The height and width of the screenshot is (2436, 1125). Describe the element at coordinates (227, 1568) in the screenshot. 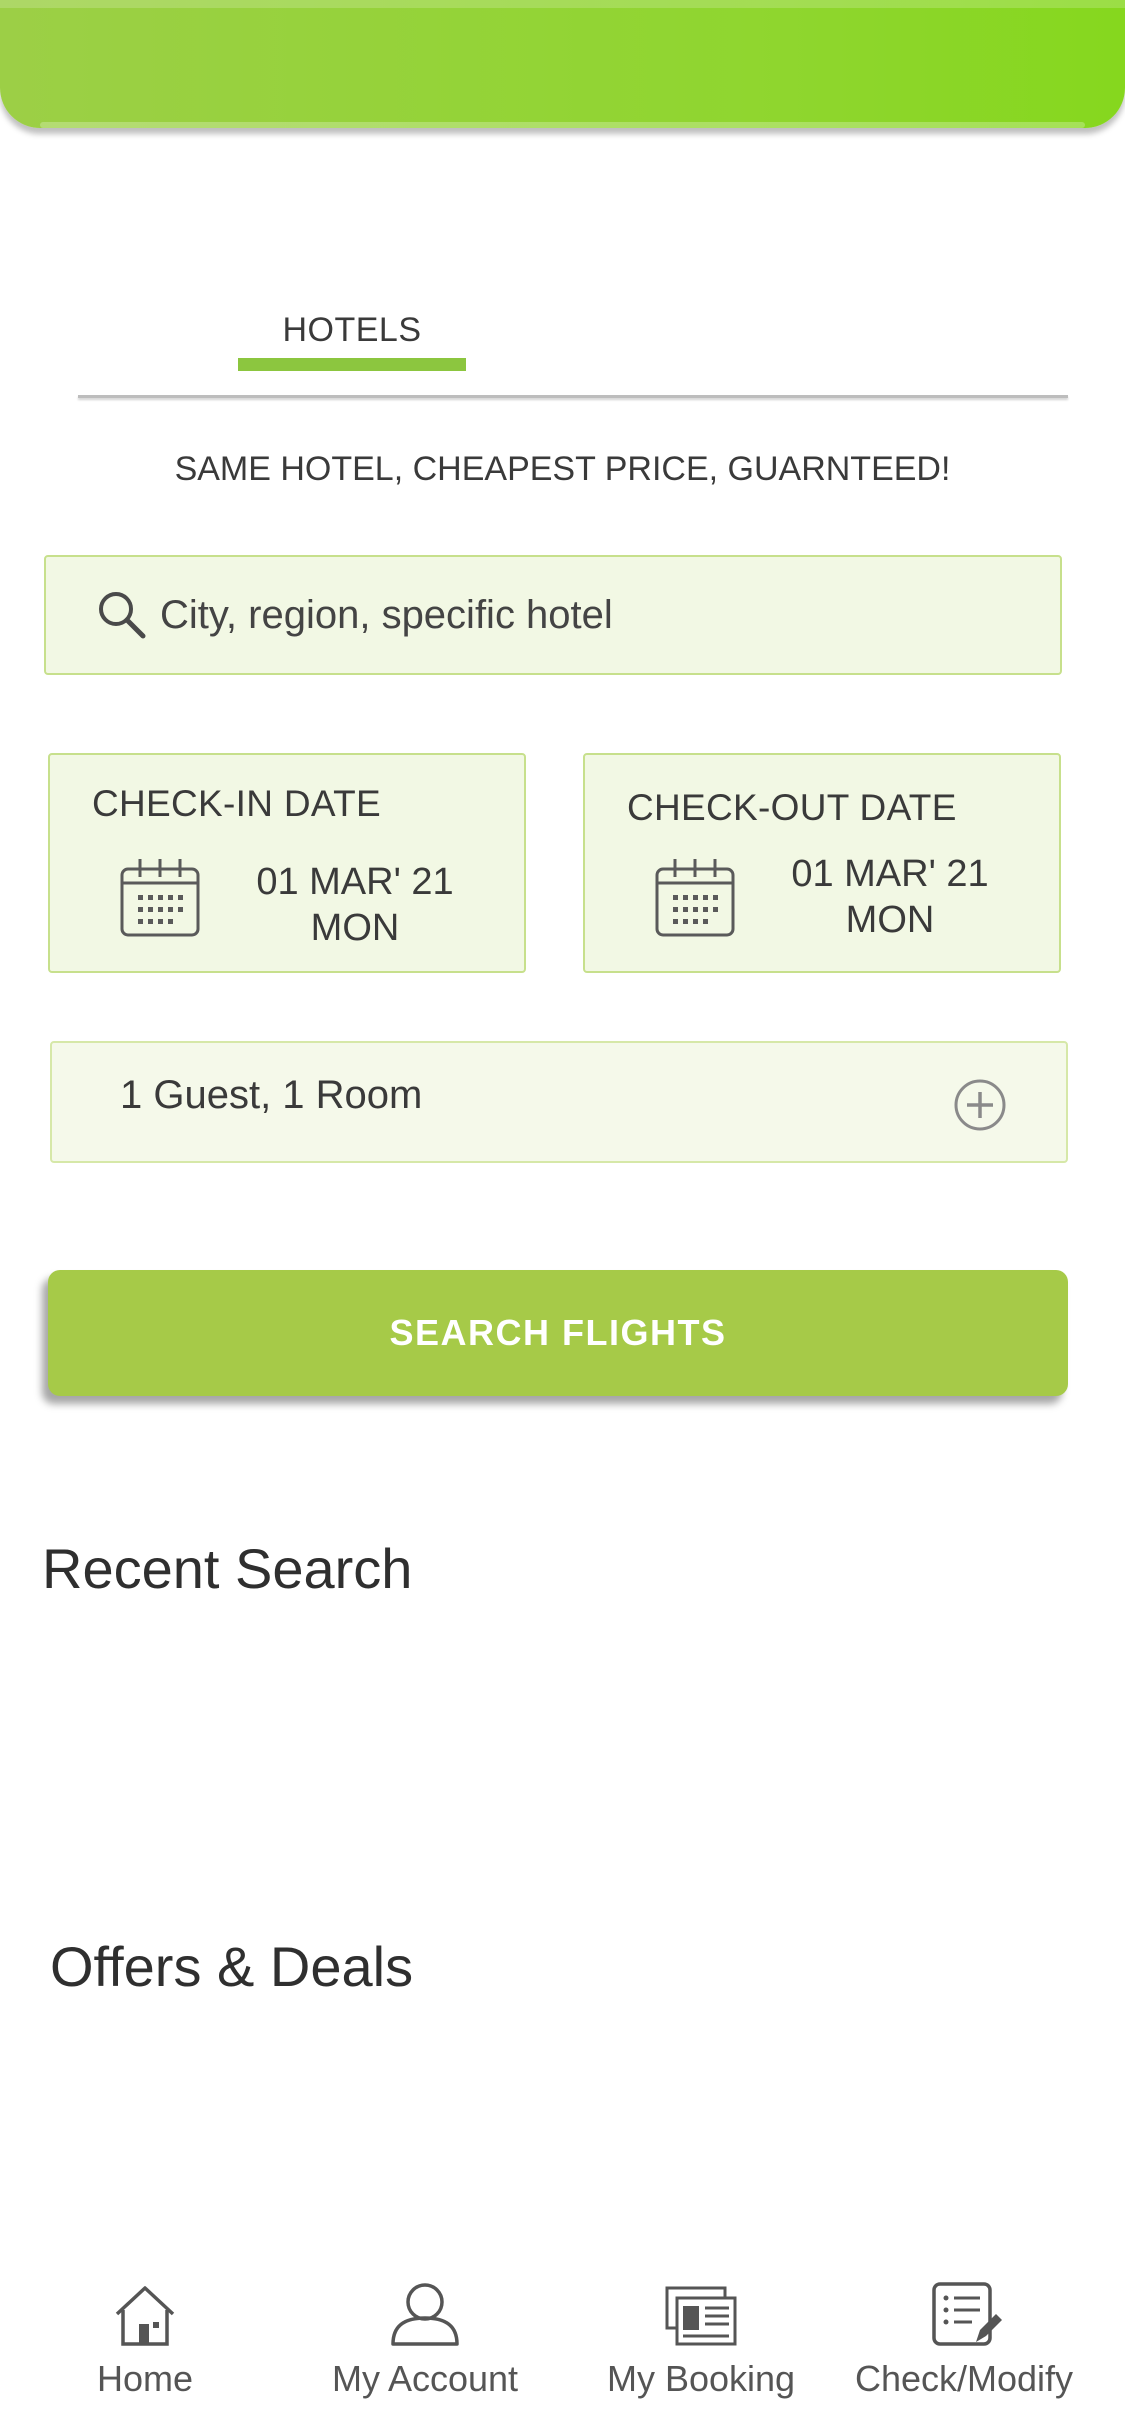

I see `recent-search-heading: Recent Search` at that location.